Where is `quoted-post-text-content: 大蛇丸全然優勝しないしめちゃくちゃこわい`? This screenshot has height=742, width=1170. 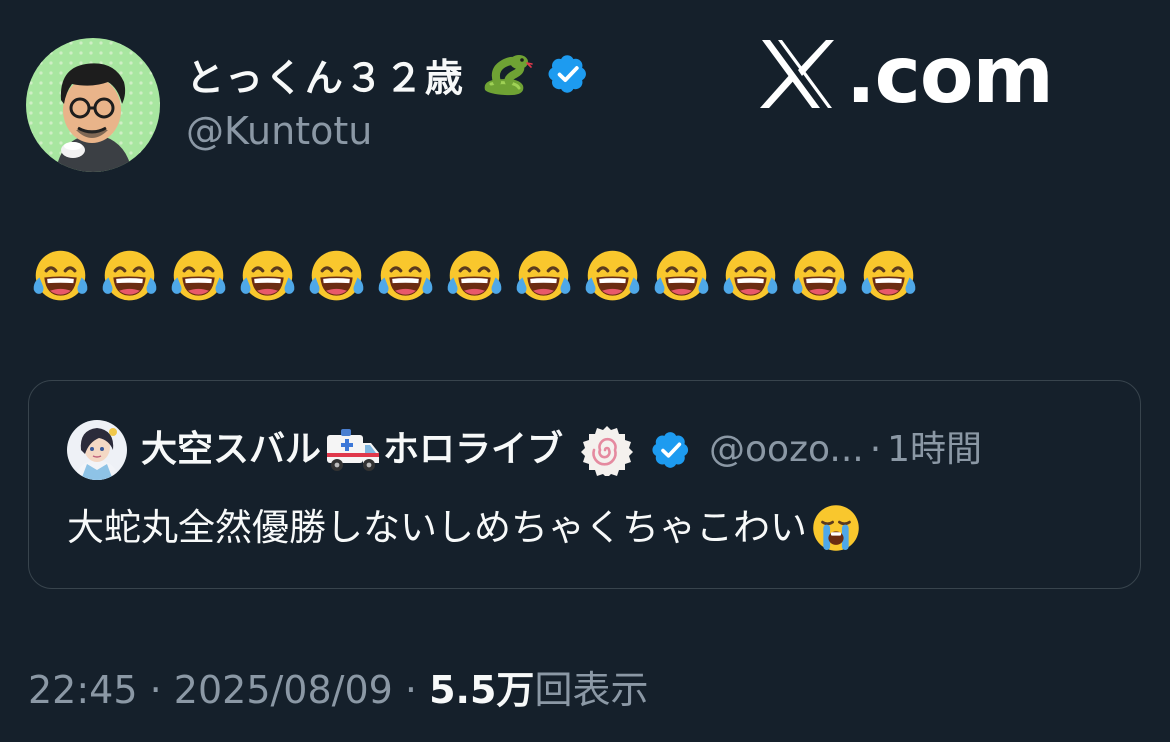 quoted-post-text-content: 大蛇丸全然優勝しないしめちゃくちゃこわい is located at coordinates (437, 527).